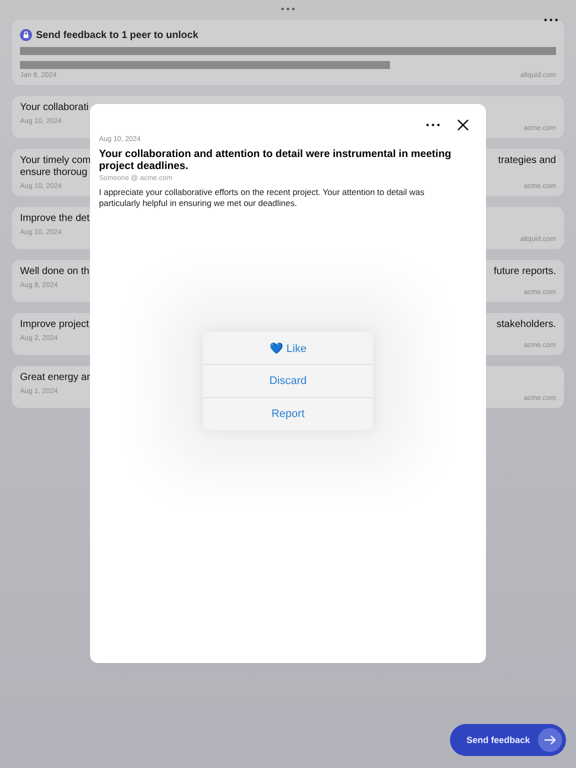 This screenshot has width=576, height=768. Describe the element at coordinates (526, 325) in the screenshot. I see `feedback-title: stakeholders.` at that location.